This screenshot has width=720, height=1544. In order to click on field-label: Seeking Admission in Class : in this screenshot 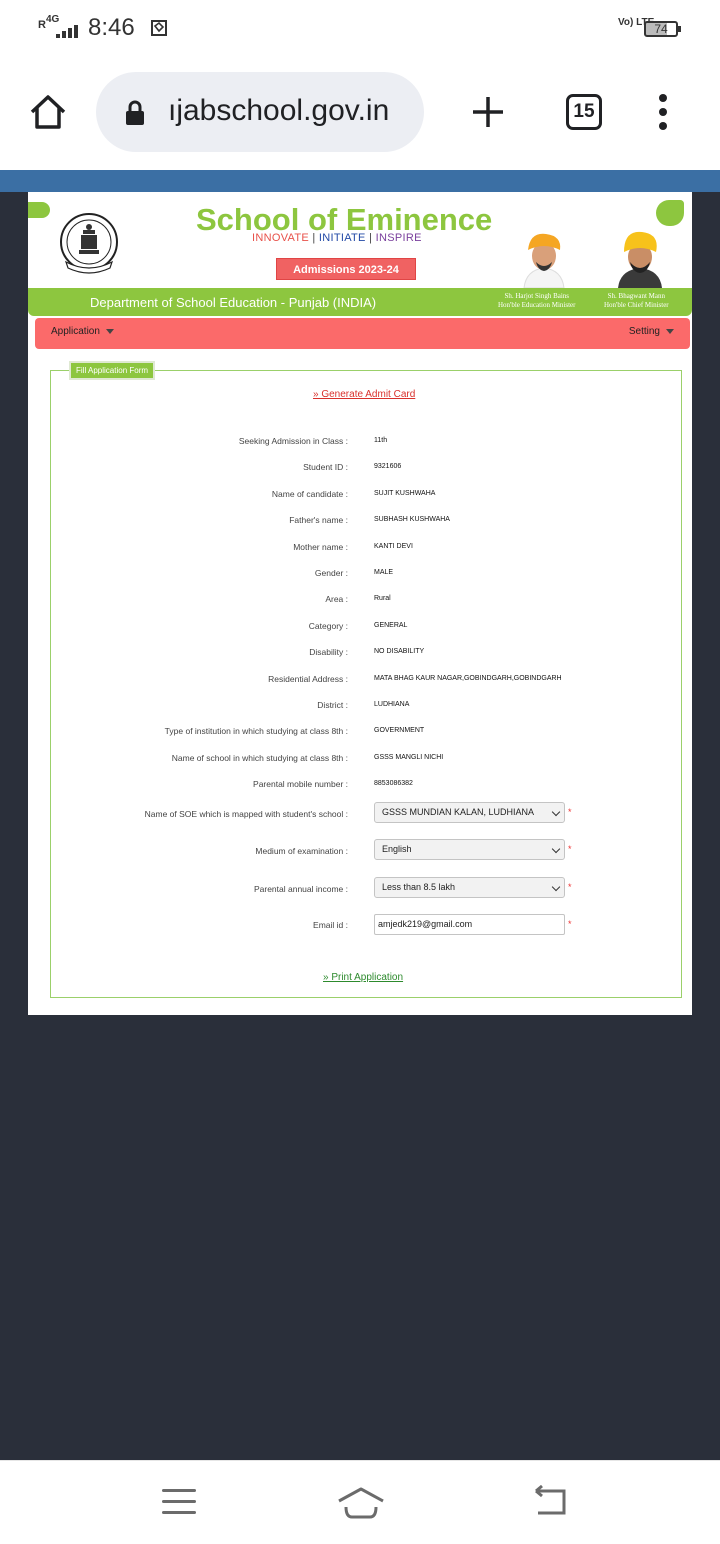, I will do `click(293, 441)`.